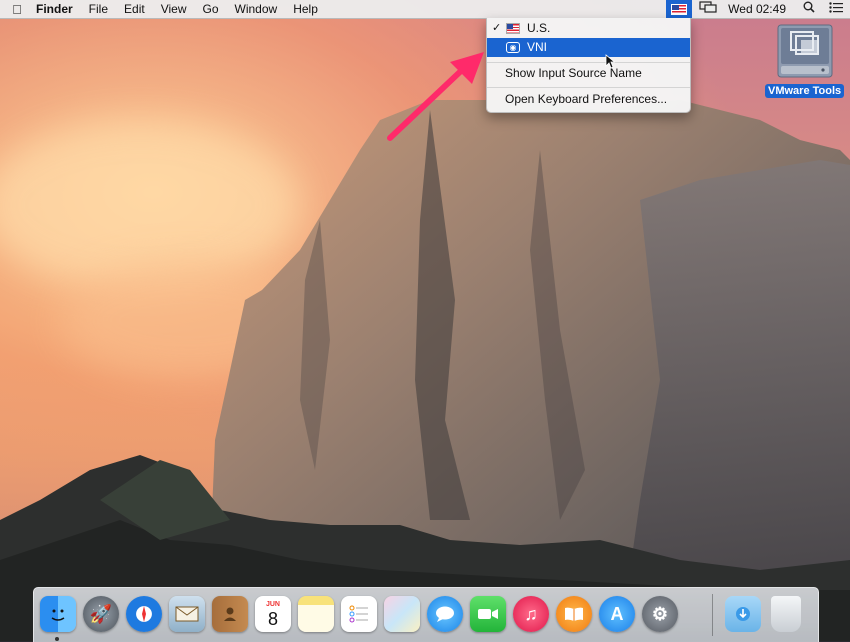 The height and width of the screenshot is (642, 850). I want to click on input-source-menu, so click(679, 9).